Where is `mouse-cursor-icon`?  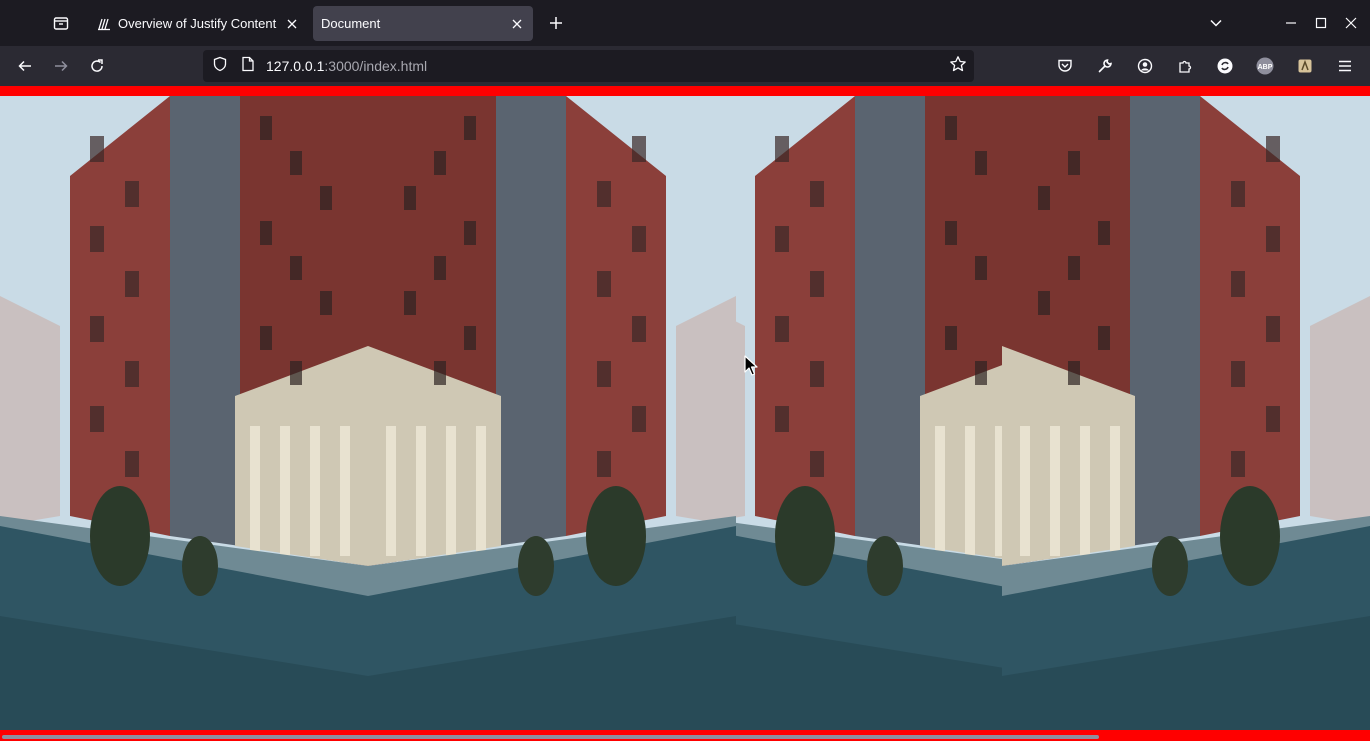
mouse-cursor-icon is located at coordinates (751, 365).